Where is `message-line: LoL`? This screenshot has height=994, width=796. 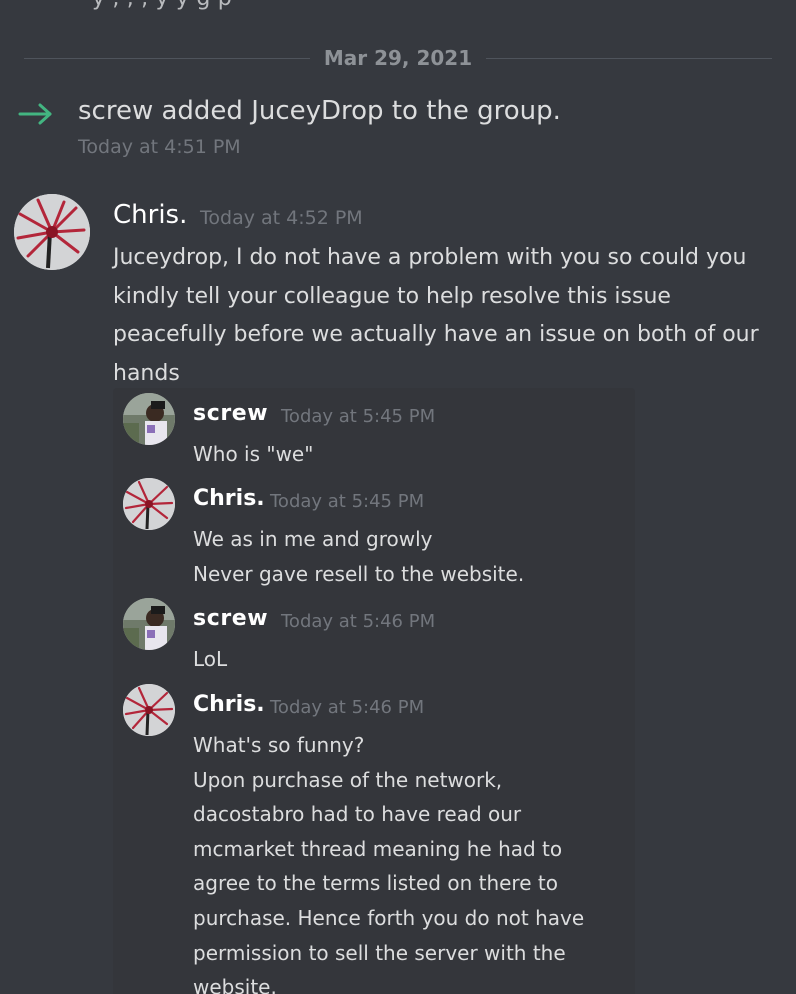
message-line: LoL is located at coordinates (210, 659).